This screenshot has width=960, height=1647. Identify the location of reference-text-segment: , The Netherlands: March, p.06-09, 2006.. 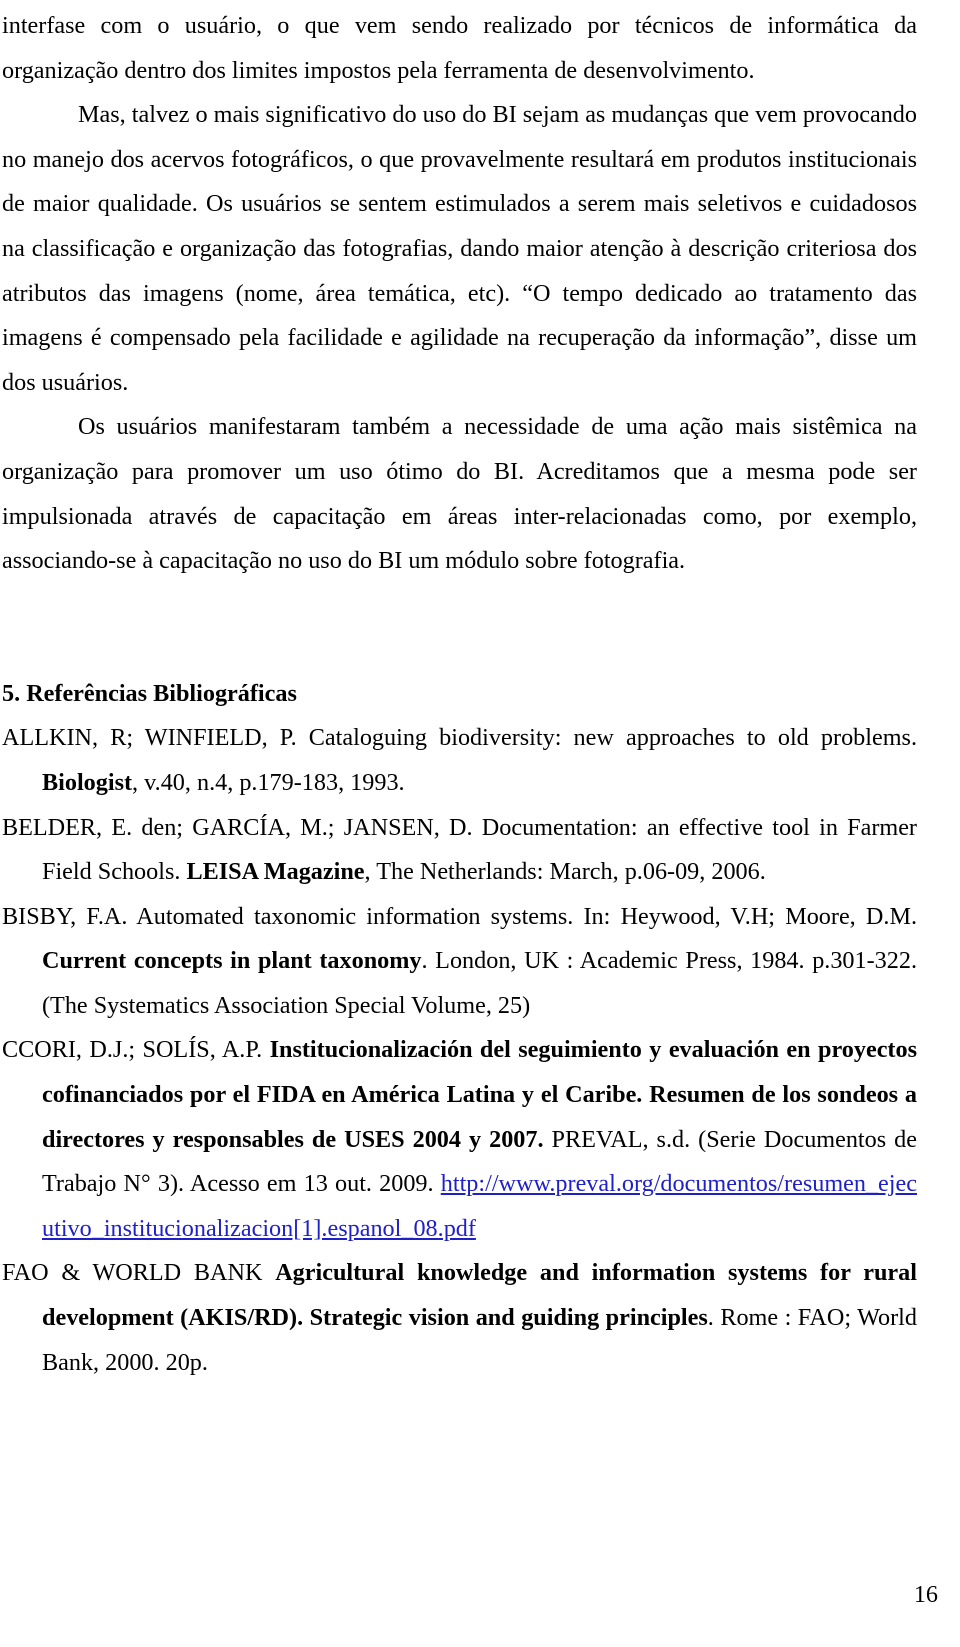
(565, 872).